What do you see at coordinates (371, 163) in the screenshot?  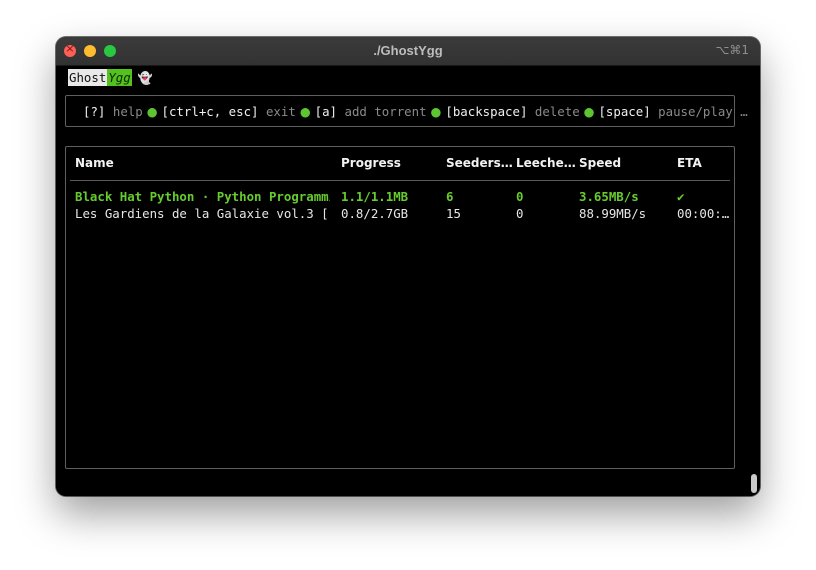 I see `column-progress-header: Progress` at bounding box center [371, 163].